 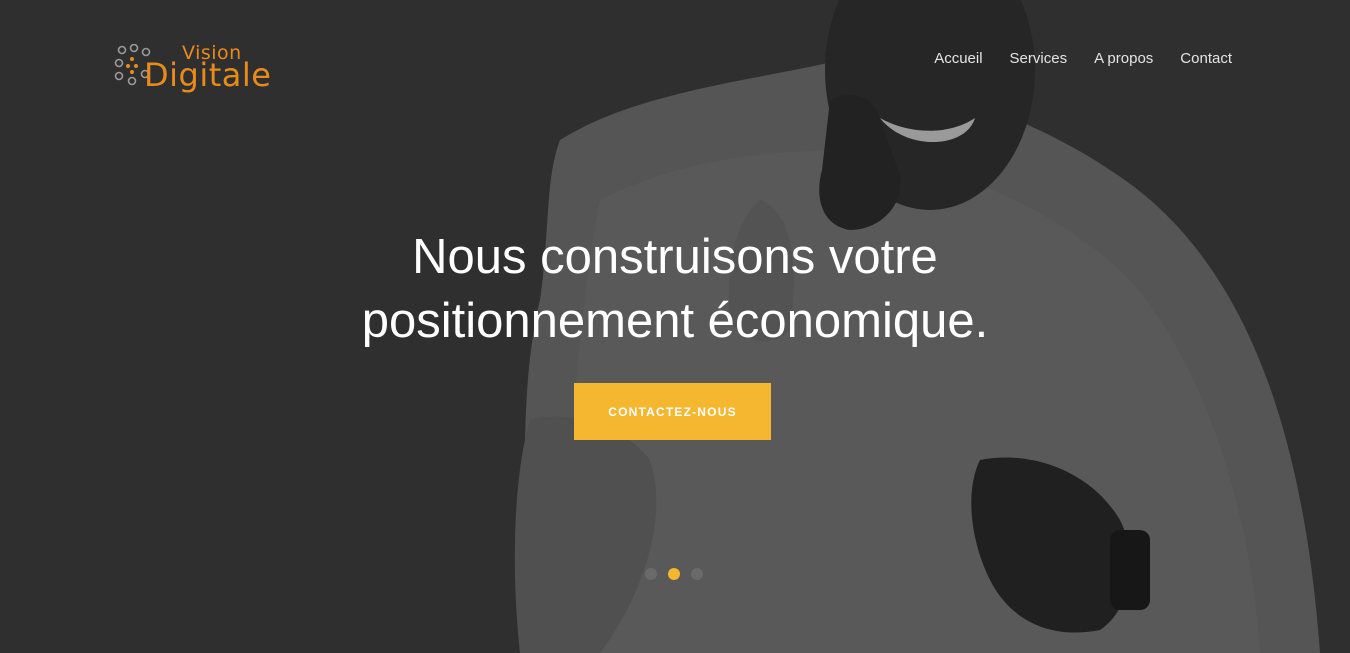 I want to click on nav-item-services: Services, so click(x=1039, y=58).